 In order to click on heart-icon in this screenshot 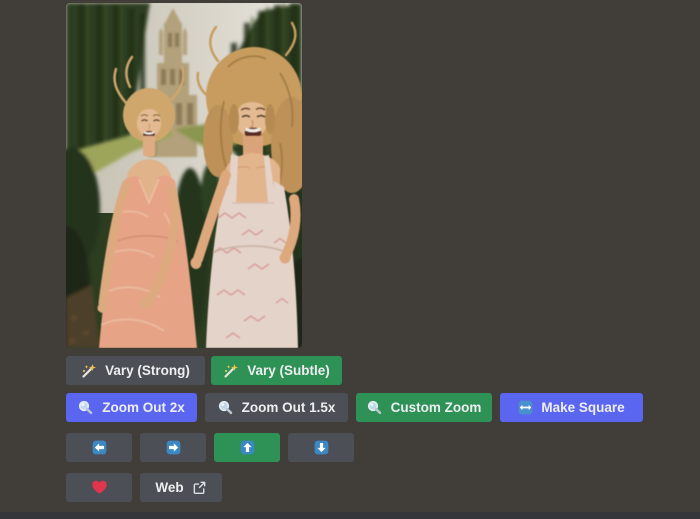, I will do `click(99, 487)`.